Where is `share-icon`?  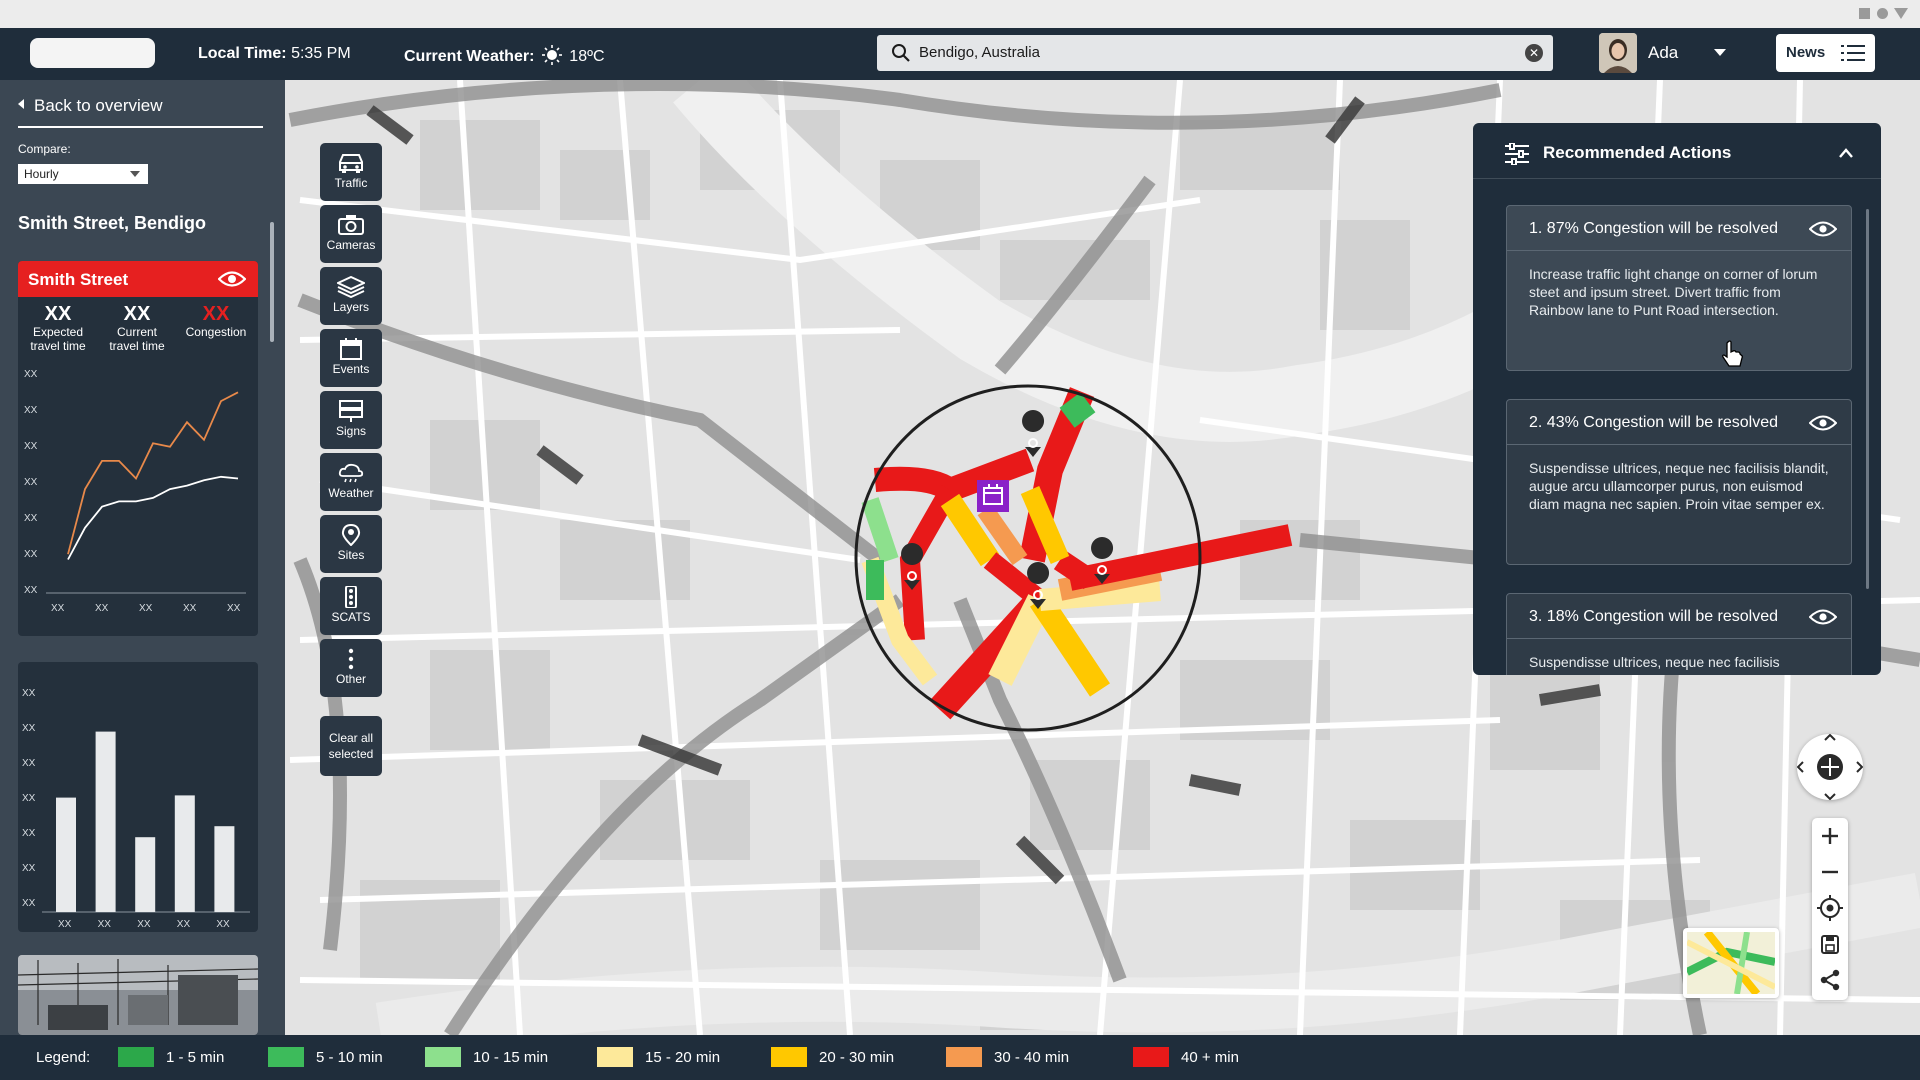 share-icon is located at coordinates (1830, 980).